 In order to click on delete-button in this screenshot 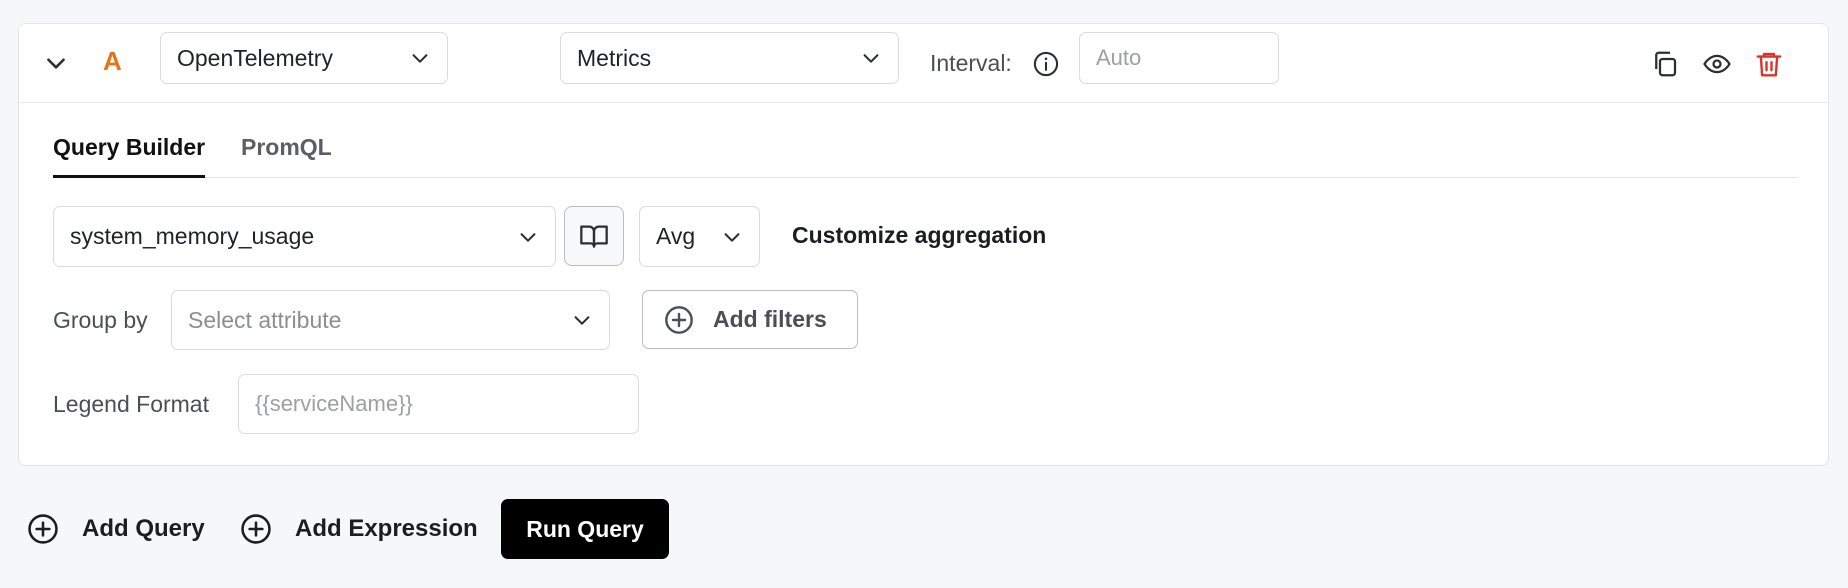, I will do `click(1769, 64)`.